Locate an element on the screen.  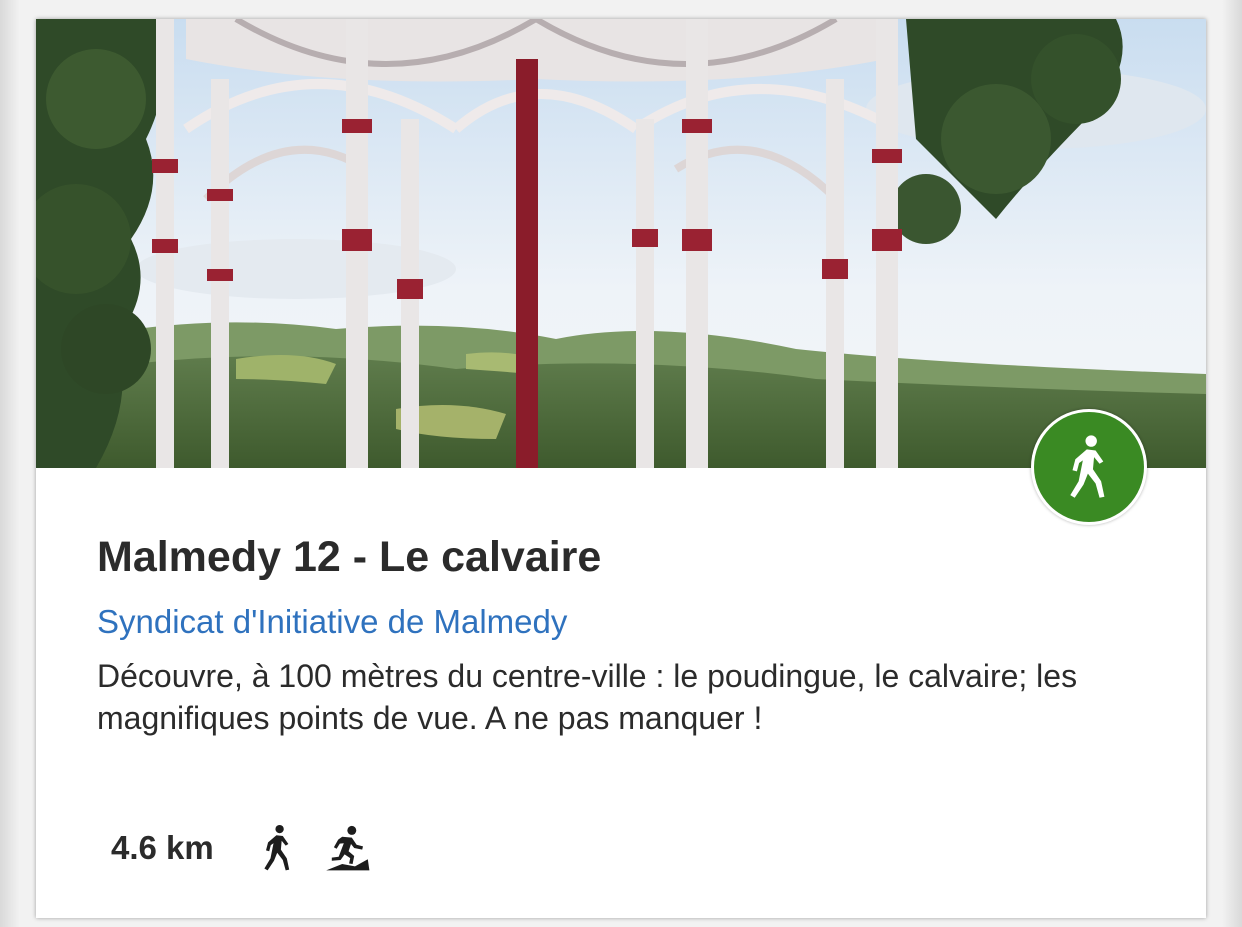
trail-running-icon is located at coordinates (347, 848).